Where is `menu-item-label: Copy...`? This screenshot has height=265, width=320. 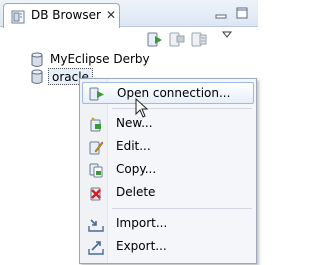
menu-item-label: Copy... is located at coordinates (136, 169).